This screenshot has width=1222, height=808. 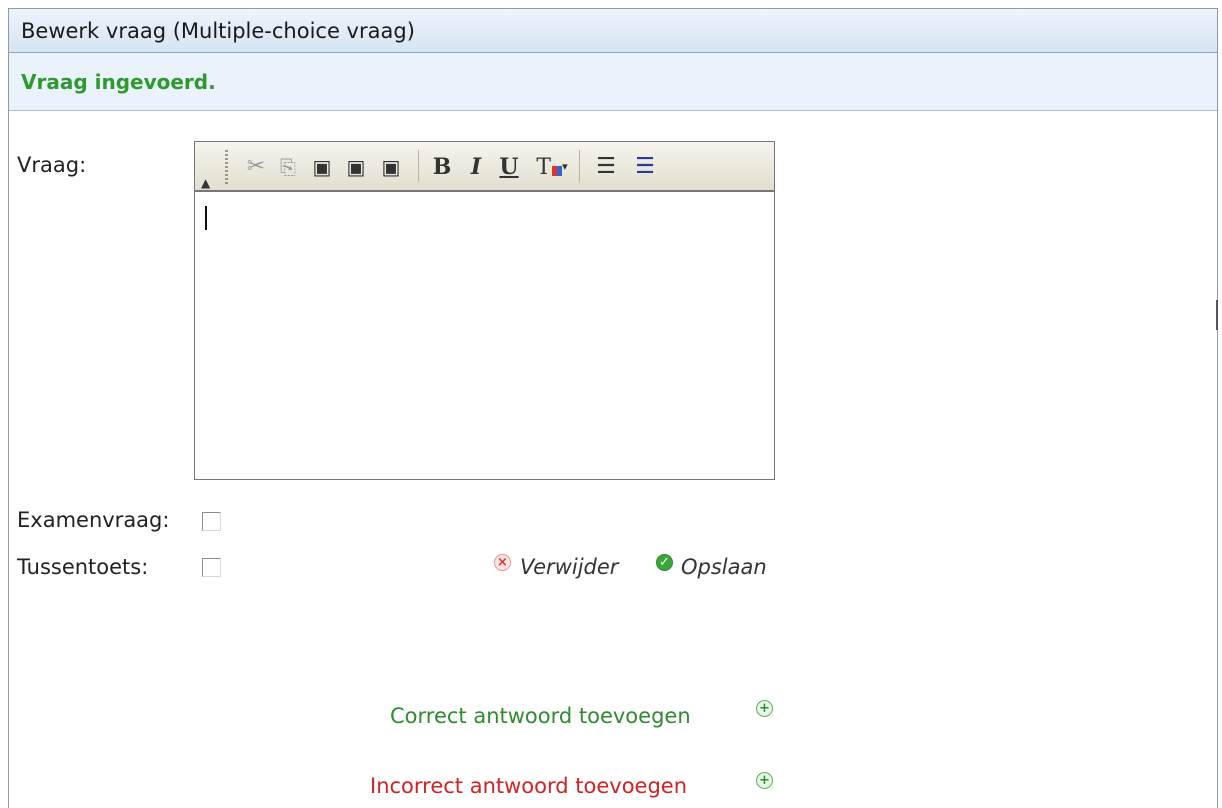 What do you see at coordinates (664, 562) in the screenshot?
I see `save-check-icon: ✓` at bounding box center [664, 562].